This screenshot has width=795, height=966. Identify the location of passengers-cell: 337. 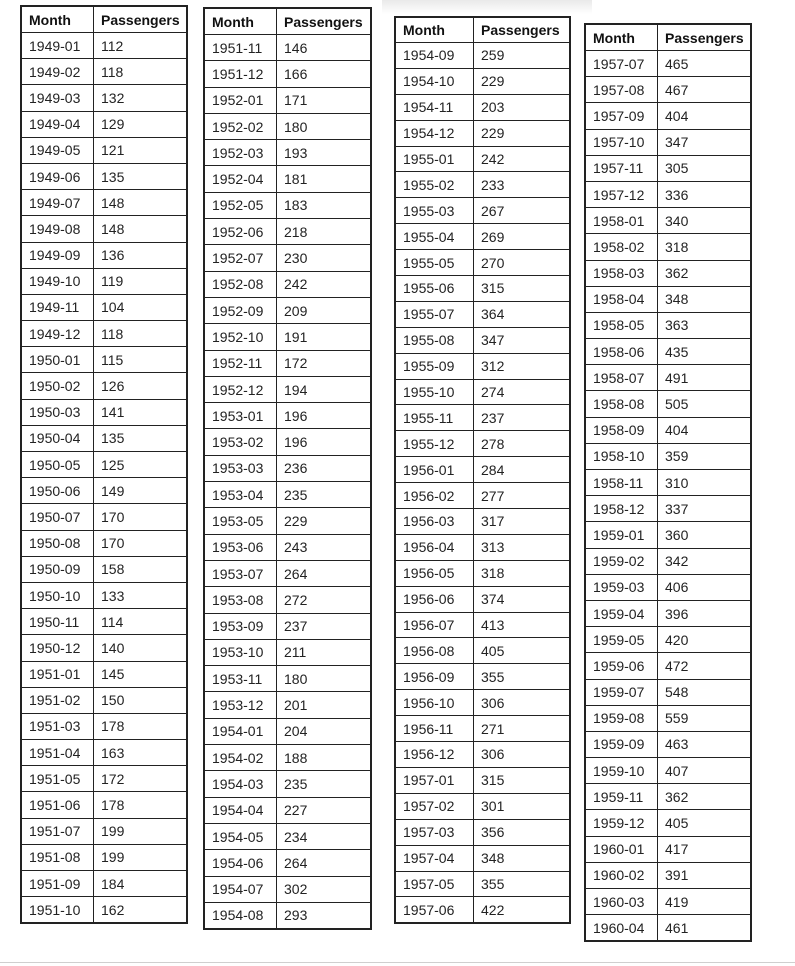
(704, 509).